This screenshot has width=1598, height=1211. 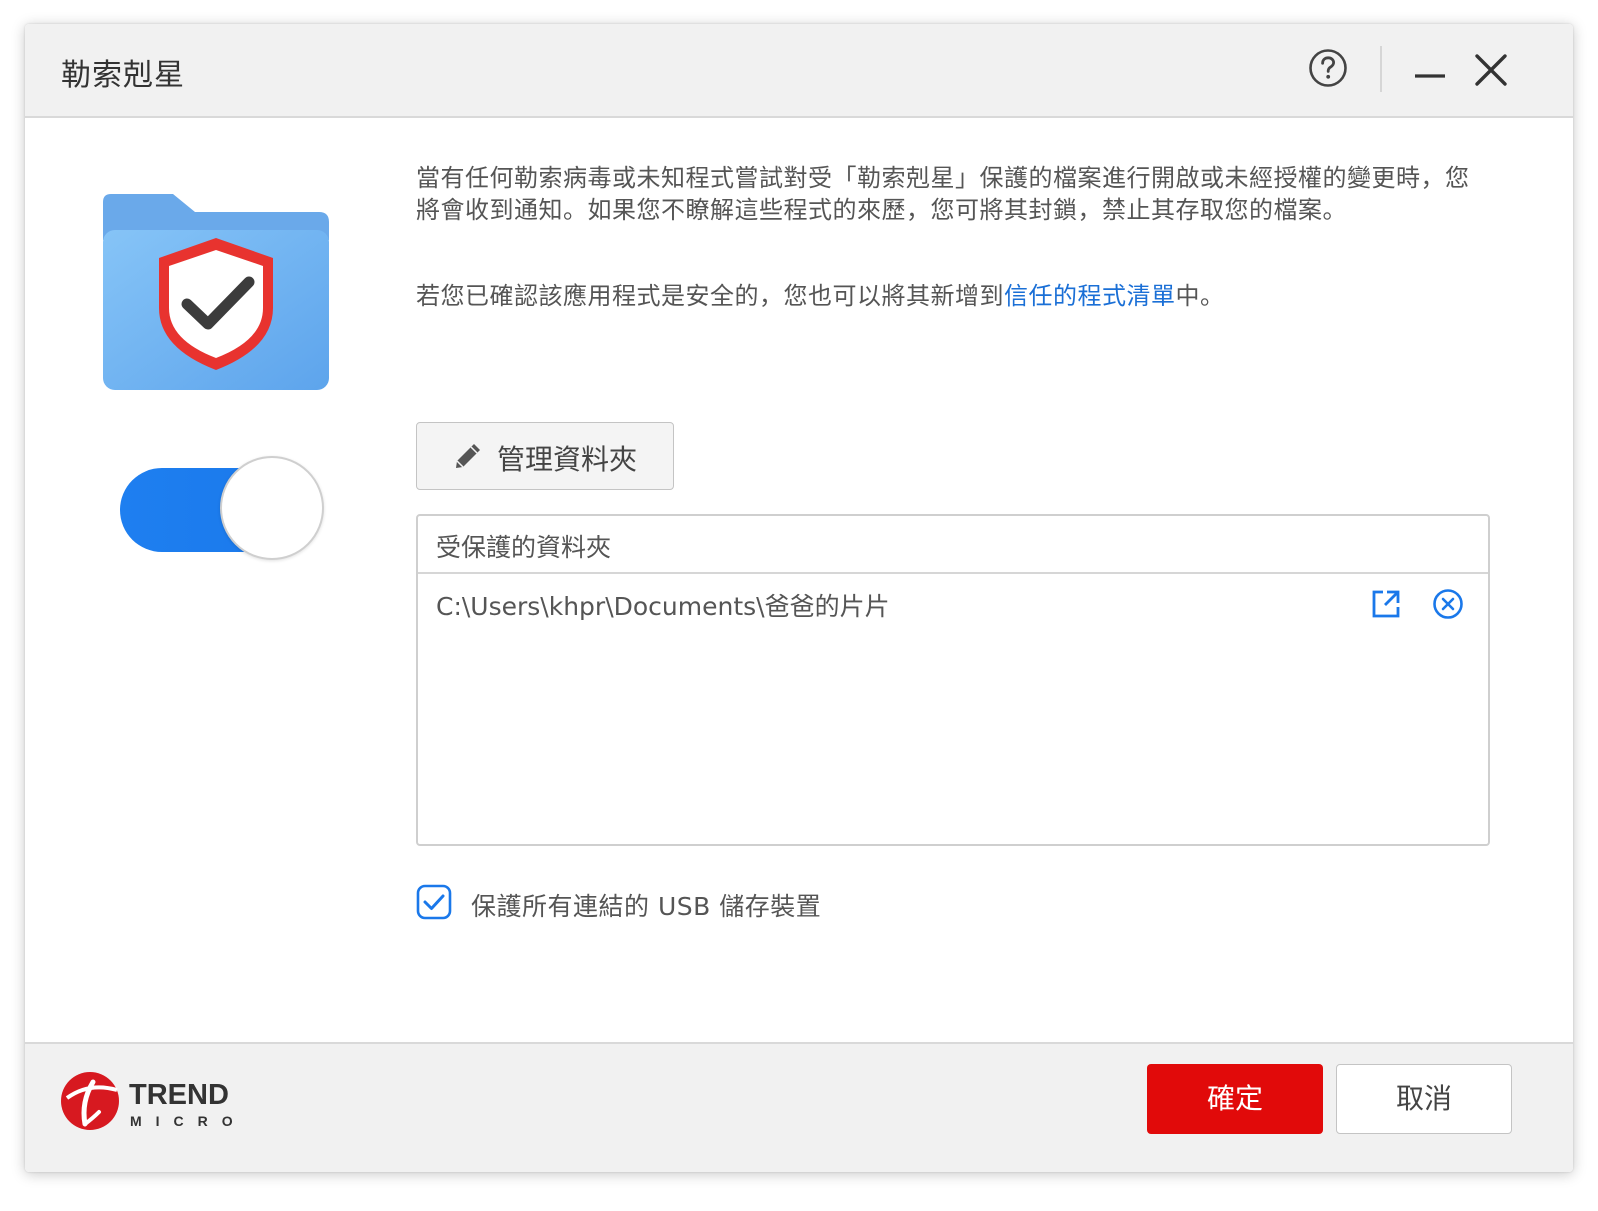 I want to click on protected-folder-shield-icon, so click(x=216, y=292).